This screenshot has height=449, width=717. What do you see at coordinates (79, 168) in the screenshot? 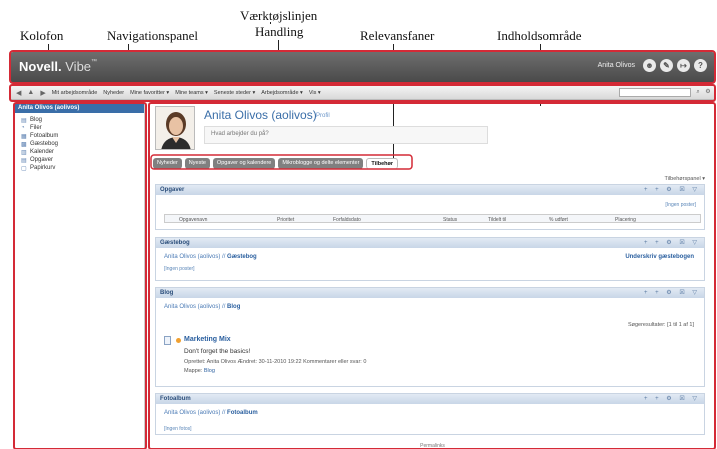
I see `sidebar-item-trash: ▢ Papirkurv` at bounding box center [79, 168].